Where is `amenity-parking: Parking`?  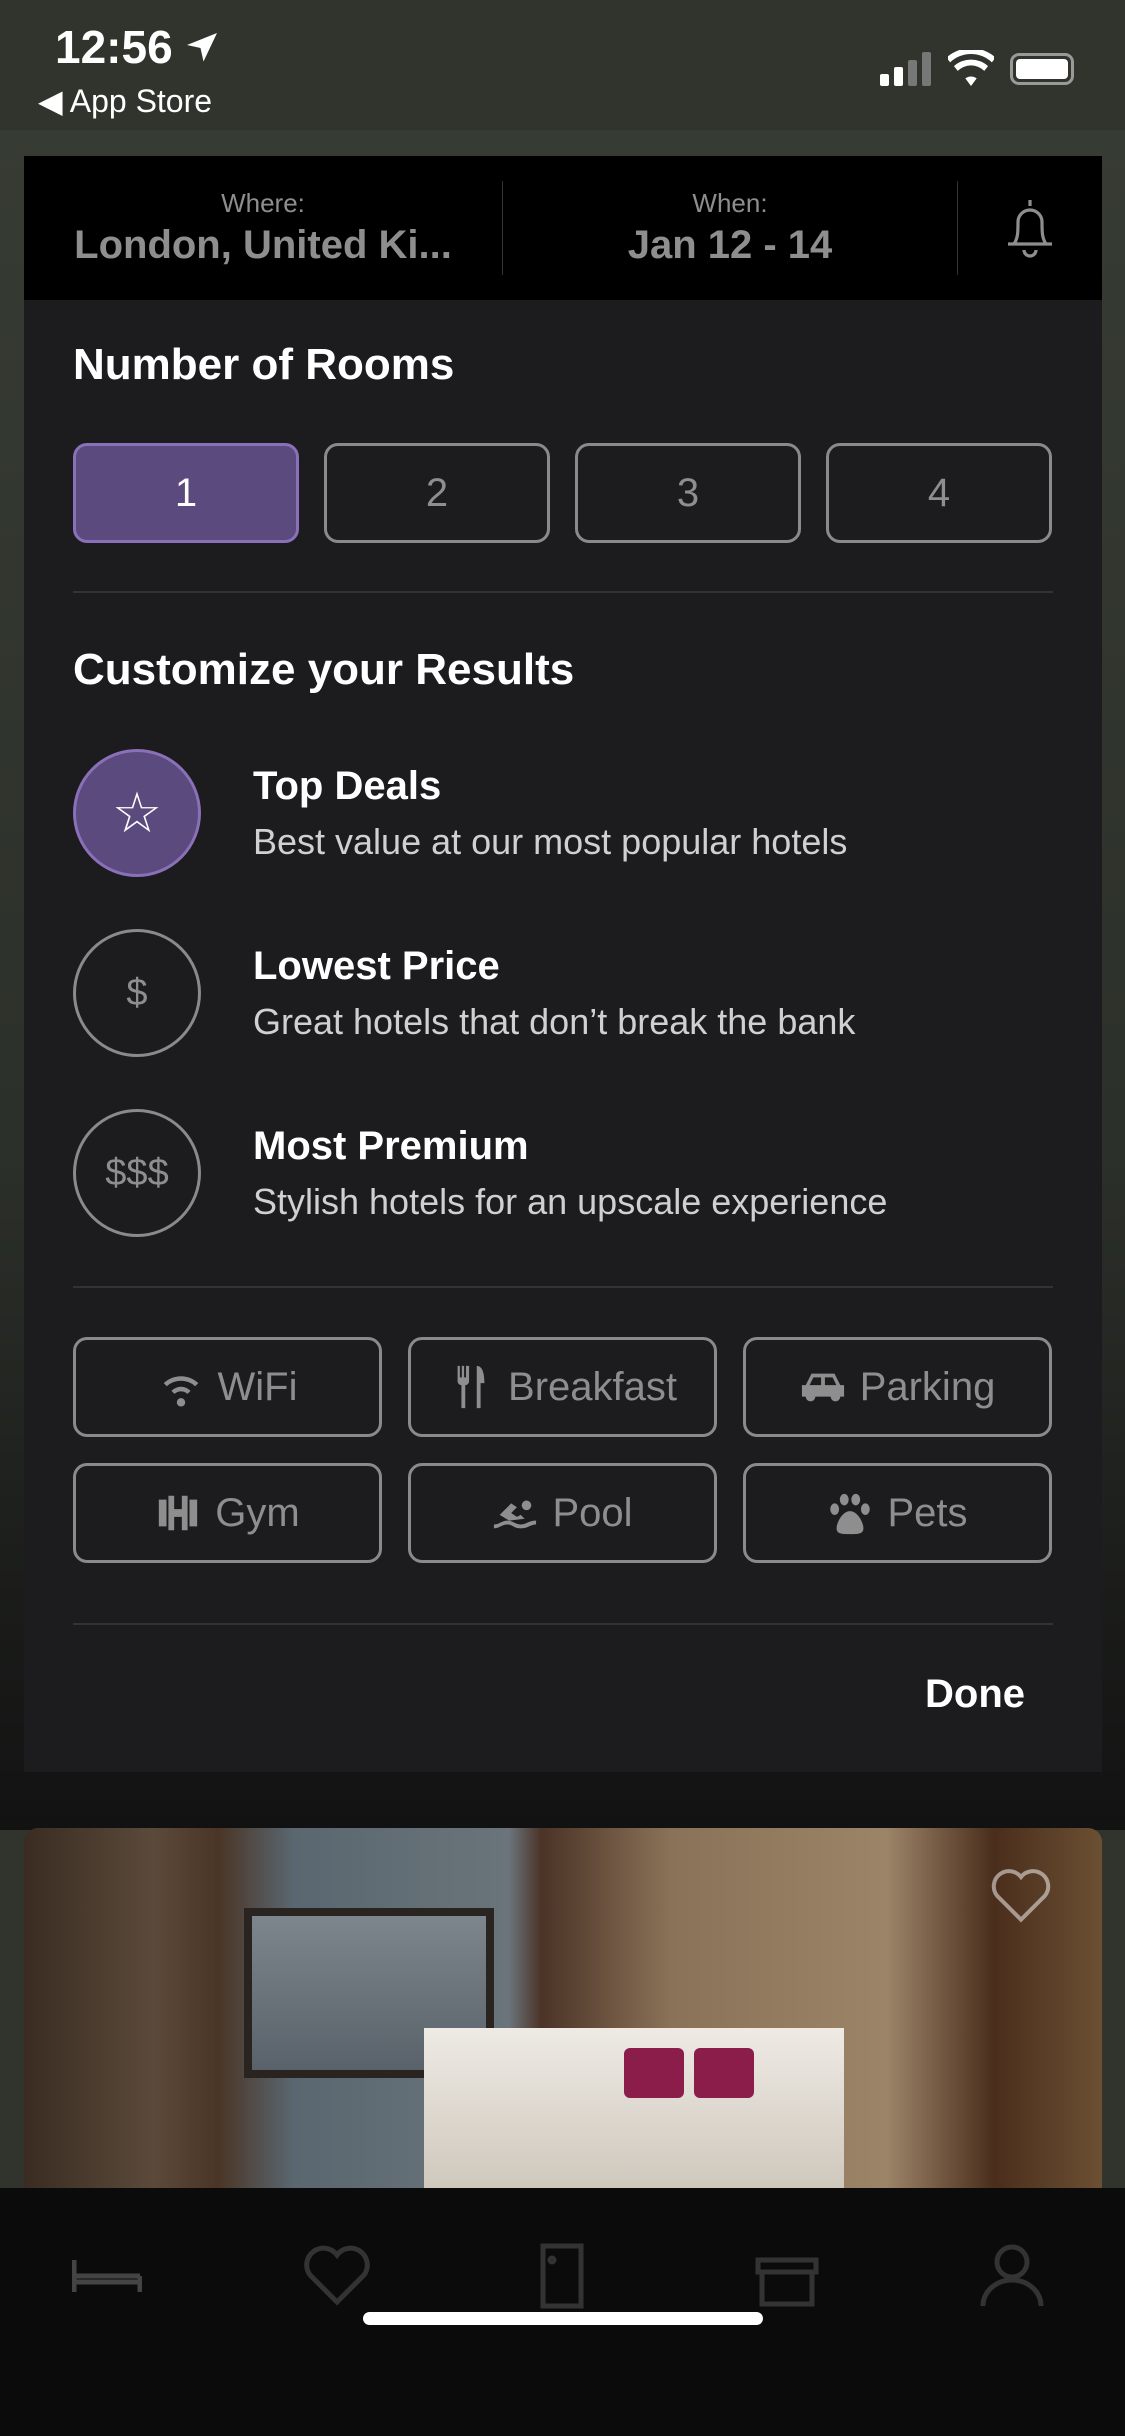
amenity-parking: Parking is located at coordinates (897, 1387).